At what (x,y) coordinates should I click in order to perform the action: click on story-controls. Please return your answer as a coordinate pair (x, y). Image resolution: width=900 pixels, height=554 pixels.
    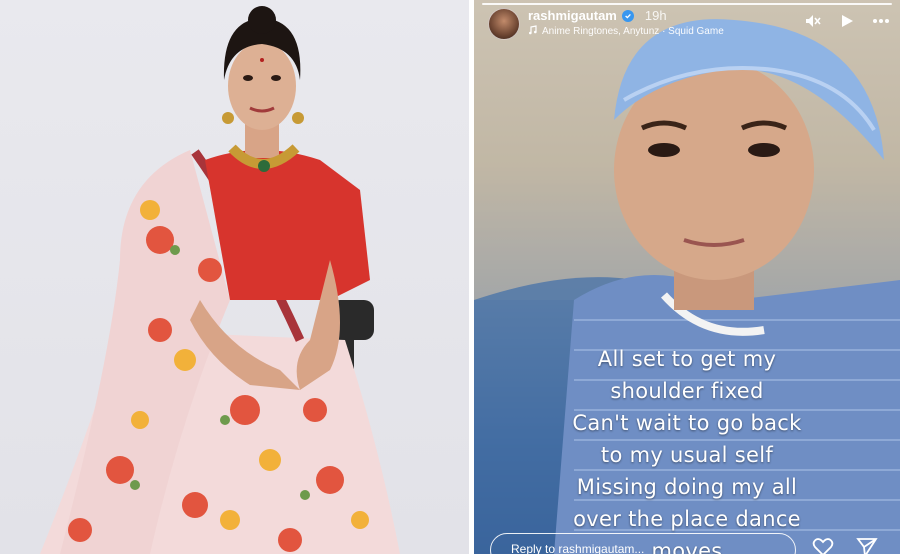
    Looking at the image, I should click on (847, 21).